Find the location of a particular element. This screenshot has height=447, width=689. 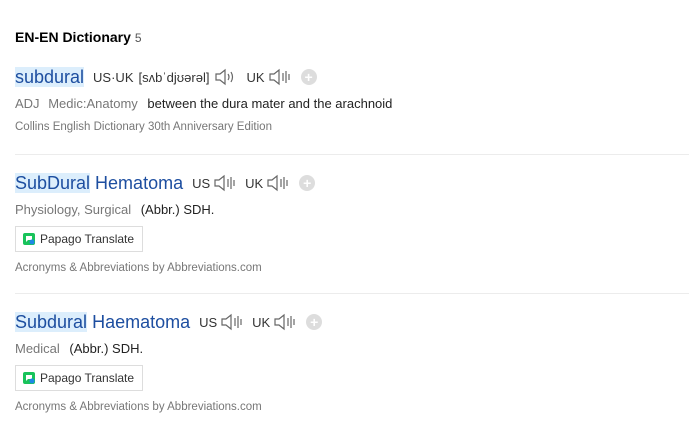

entry-word: Subdural Haematoma is located at coordinates (102, 322).